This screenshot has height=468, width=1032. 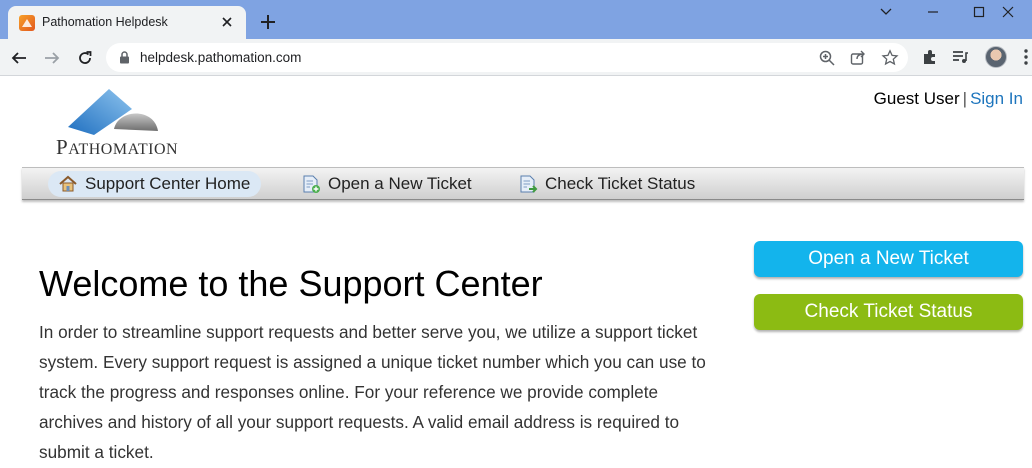 I want to click on url-text: helpdesk.pathomation.com, so click(x=221, y=57).